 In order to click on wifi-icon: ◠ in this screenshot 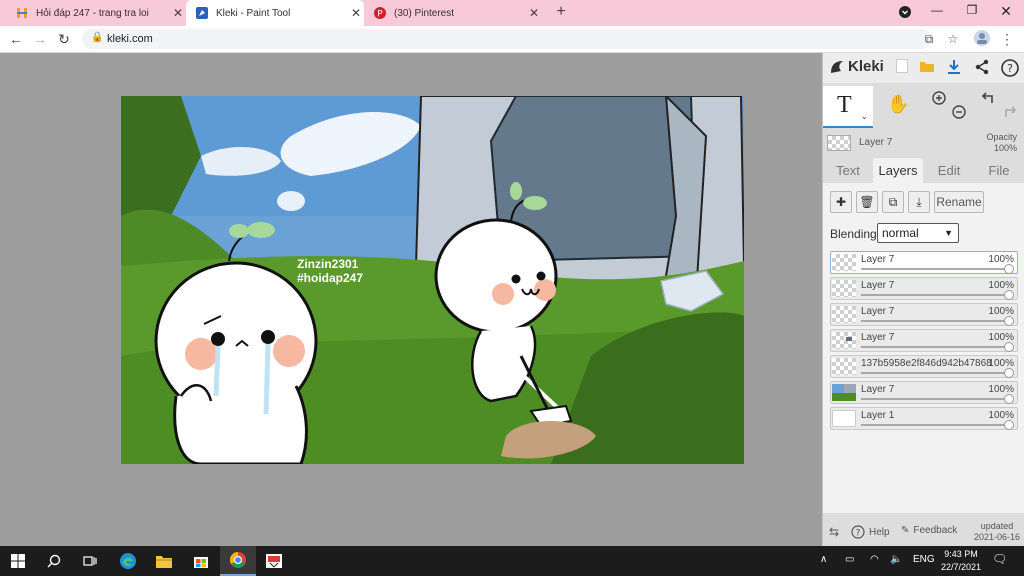, I will do `click(874, 559)`.